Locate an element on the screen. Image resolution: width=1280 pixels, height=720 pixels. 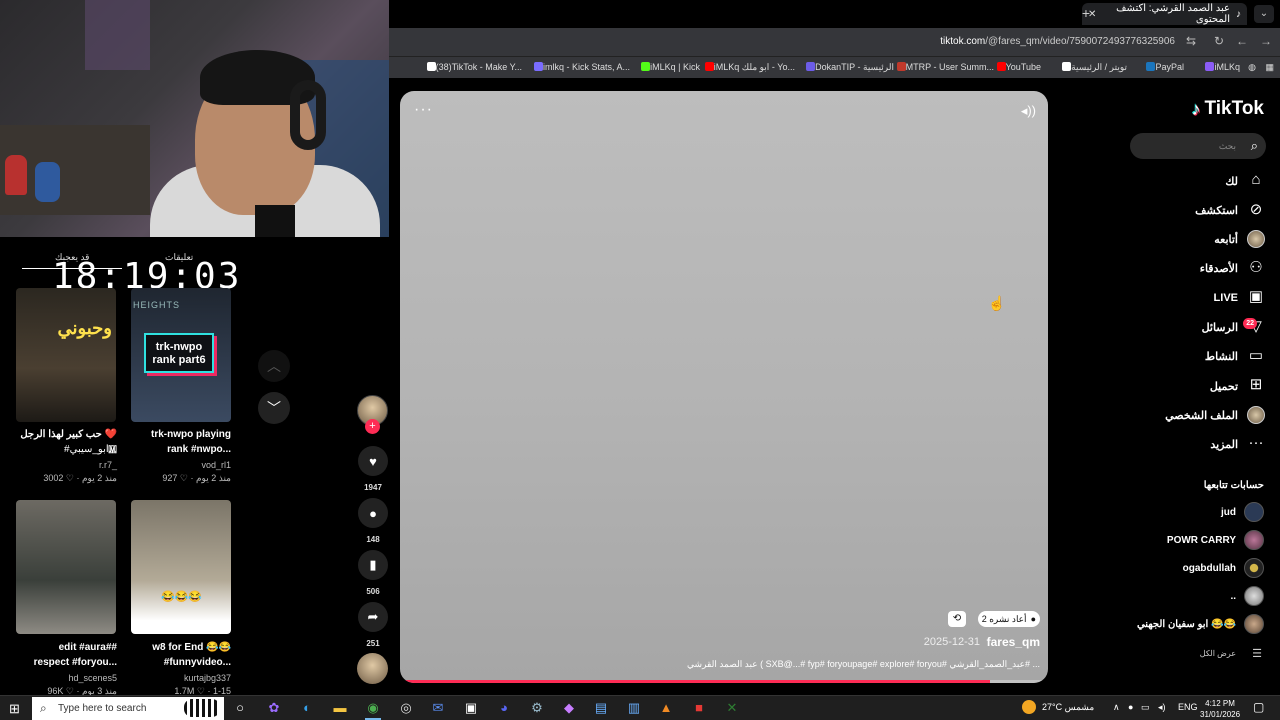
save-button: ▮ 506 is located at coordinates (373, 573).